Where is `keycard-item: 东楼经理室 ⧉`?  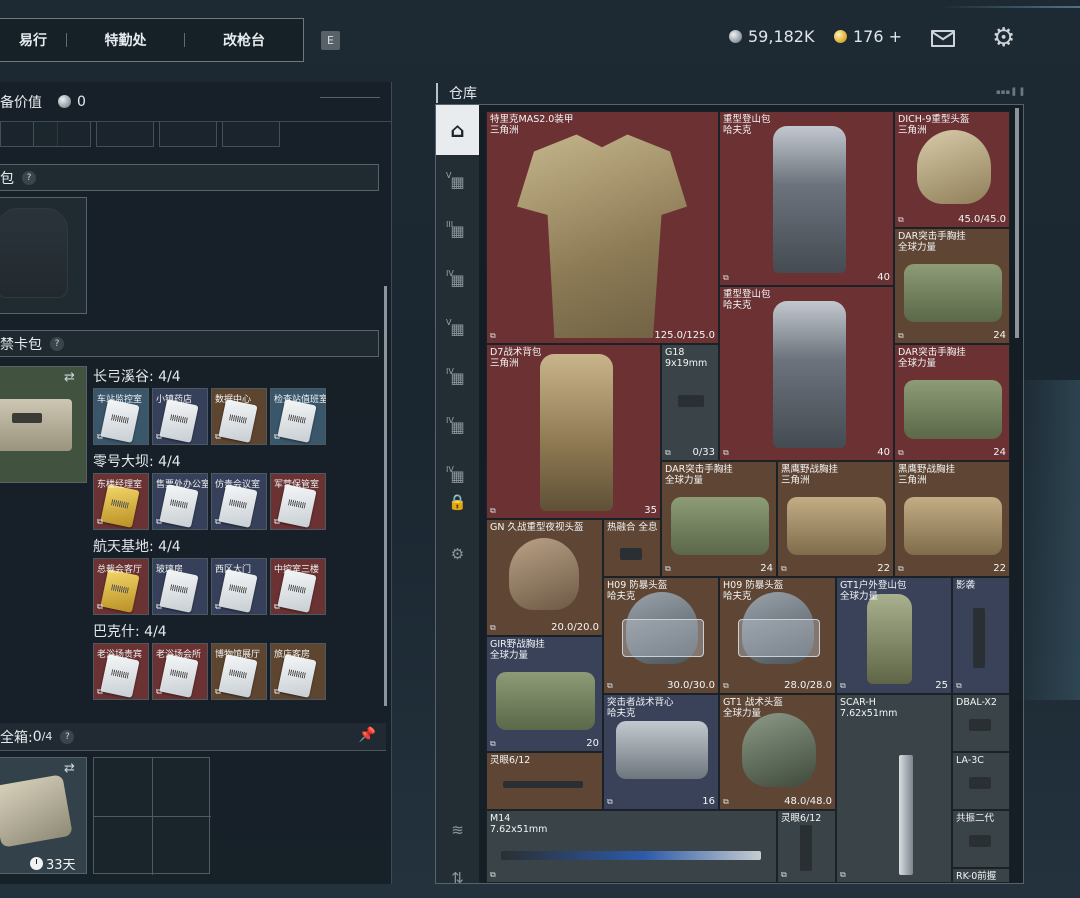 keycard-item: 东楼经理室 ⧉ is located at coordinates (121, 501).